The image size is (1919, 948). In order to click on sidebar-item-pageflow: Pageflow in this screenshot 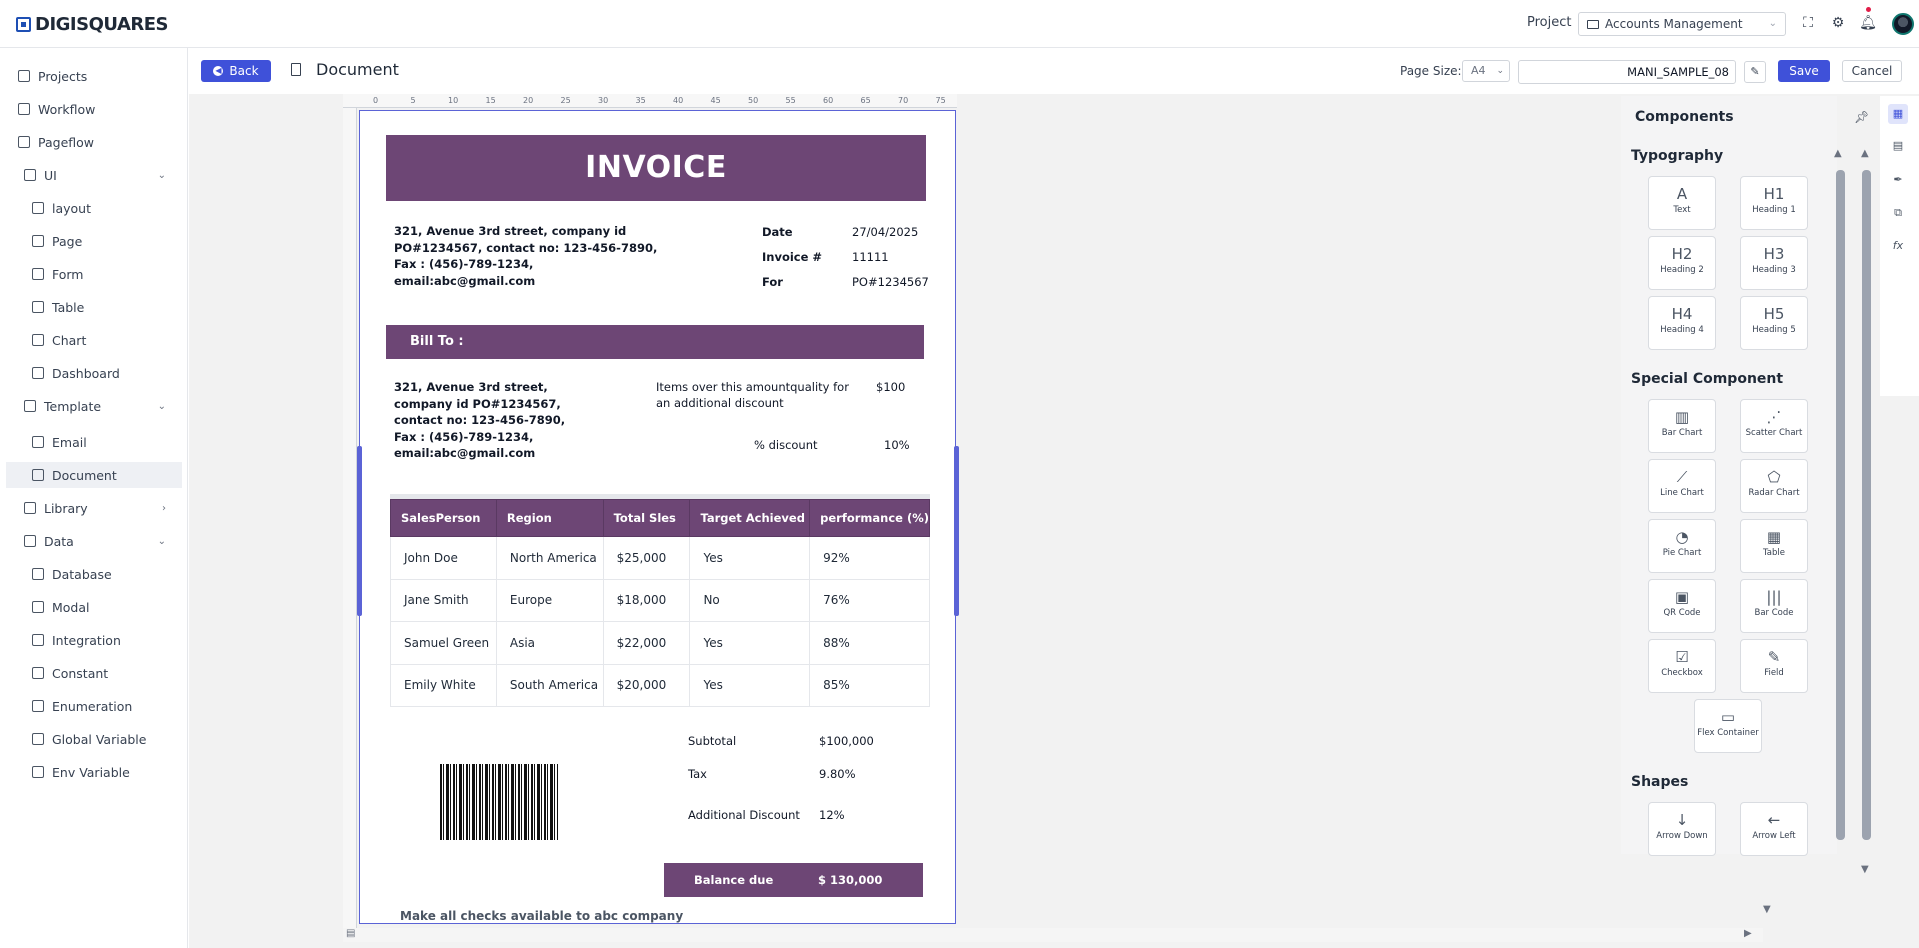, I will do `click(94, 142)`.